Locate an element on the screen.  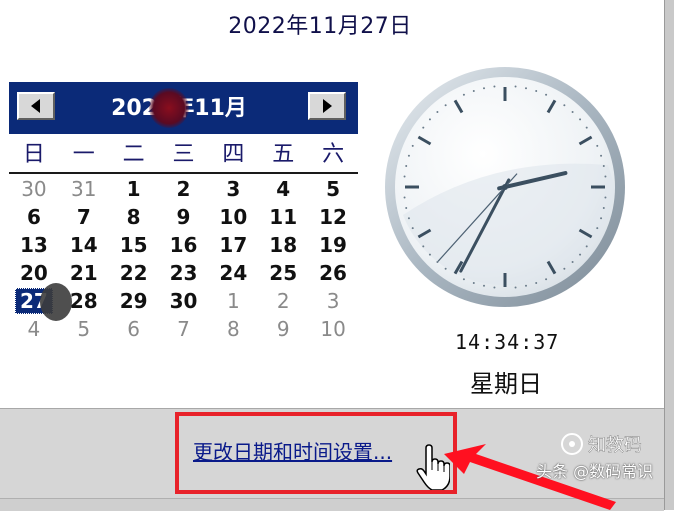
calendar-day: 12 is located at coordinates (333, 217).